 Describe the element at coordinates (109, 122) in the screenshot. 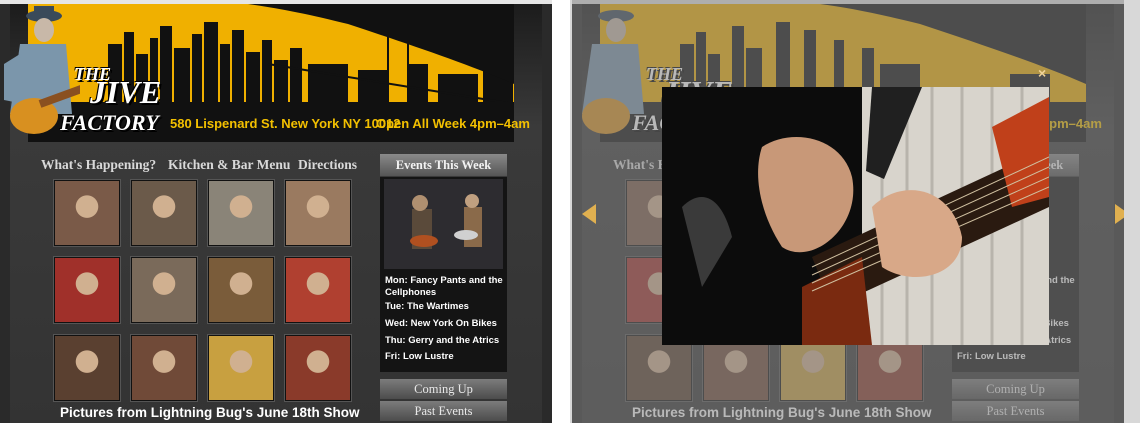

I see `logo-text-factory: FACTORY` at that location.